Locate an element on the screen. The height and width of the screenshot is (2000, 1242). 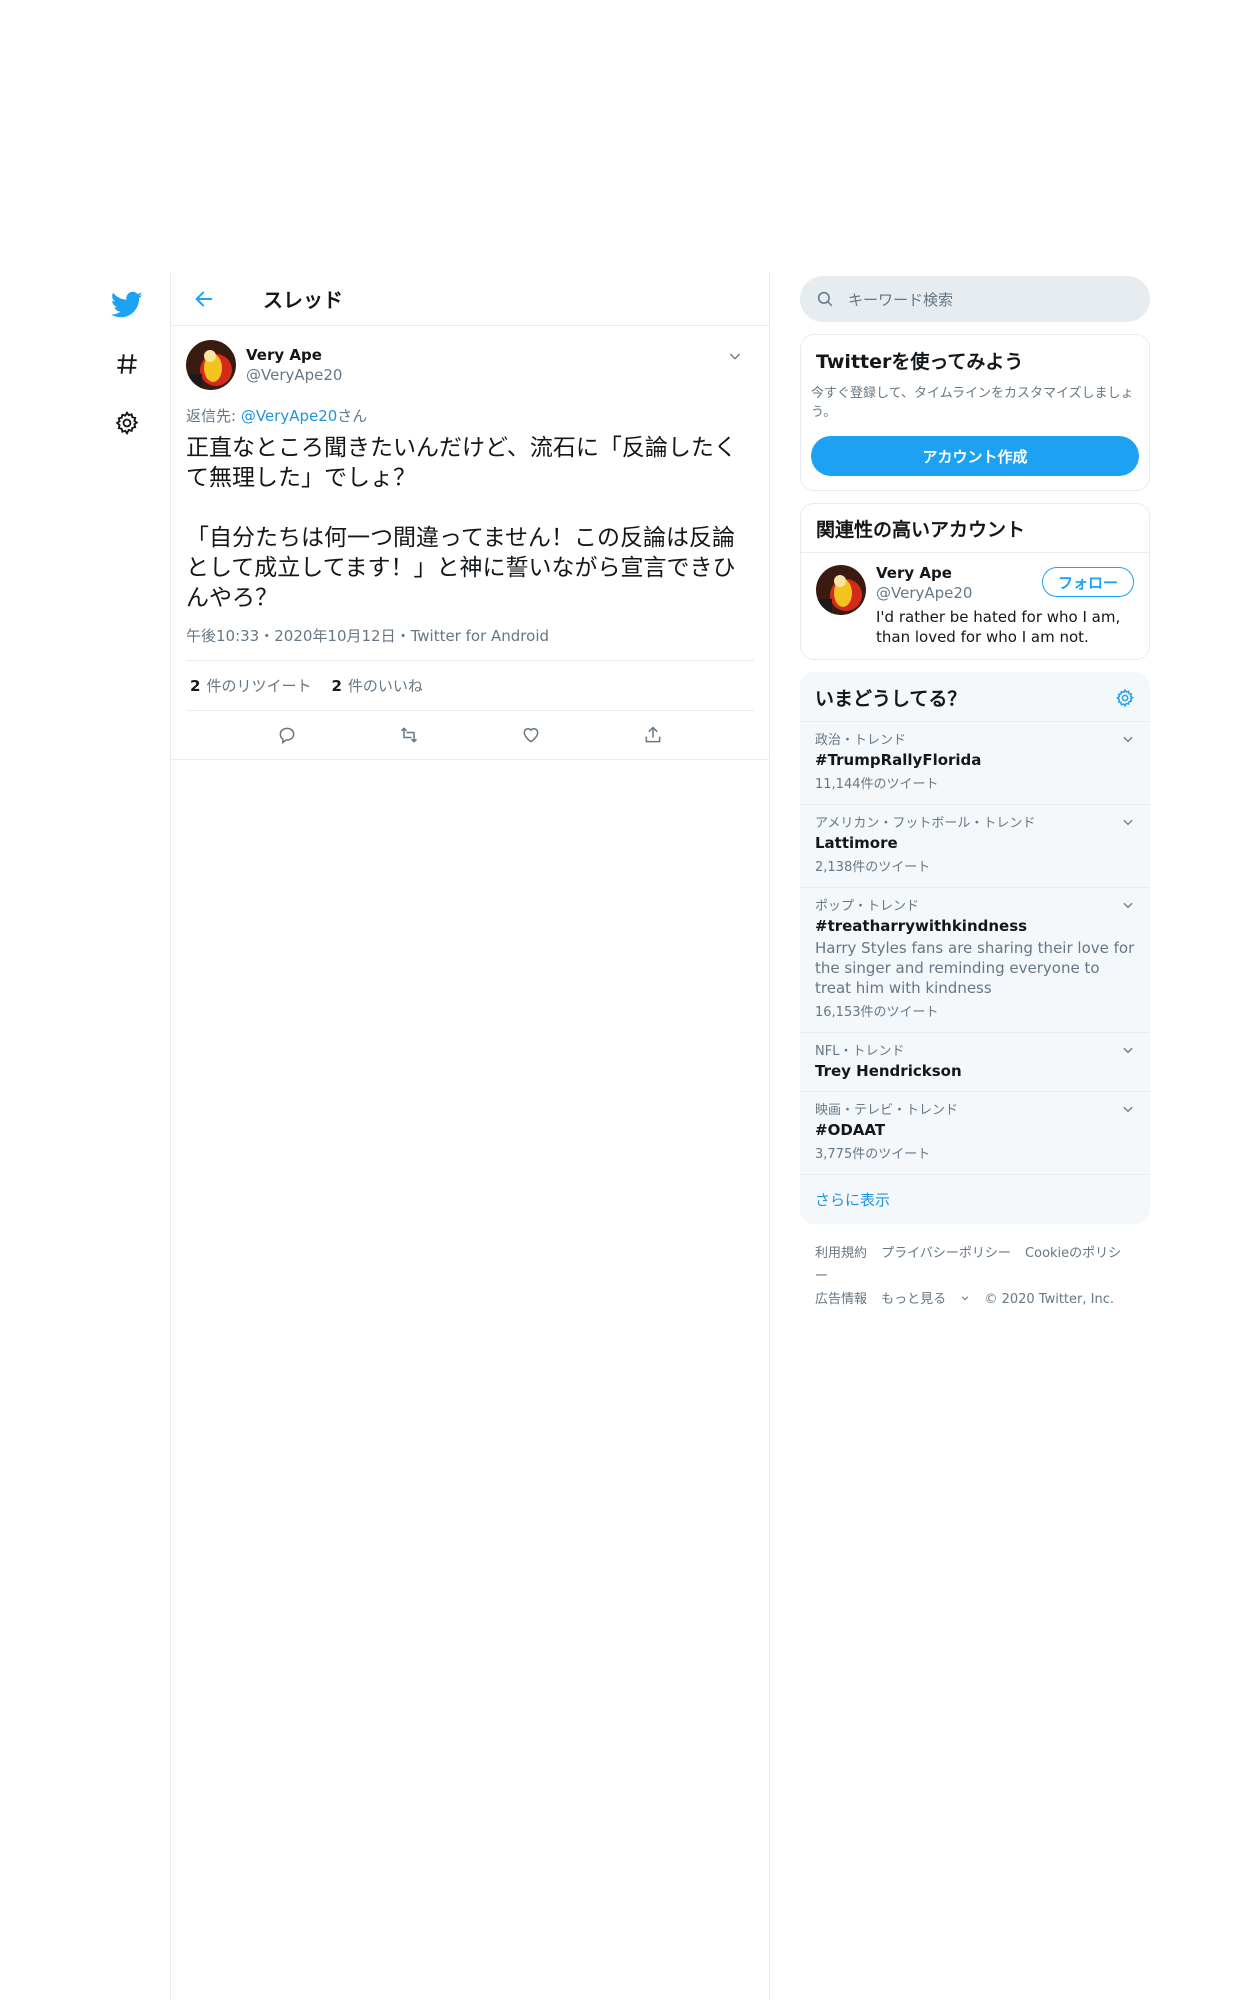
search-placeholder: キーワード検索 is located at coordinates (901, 299).